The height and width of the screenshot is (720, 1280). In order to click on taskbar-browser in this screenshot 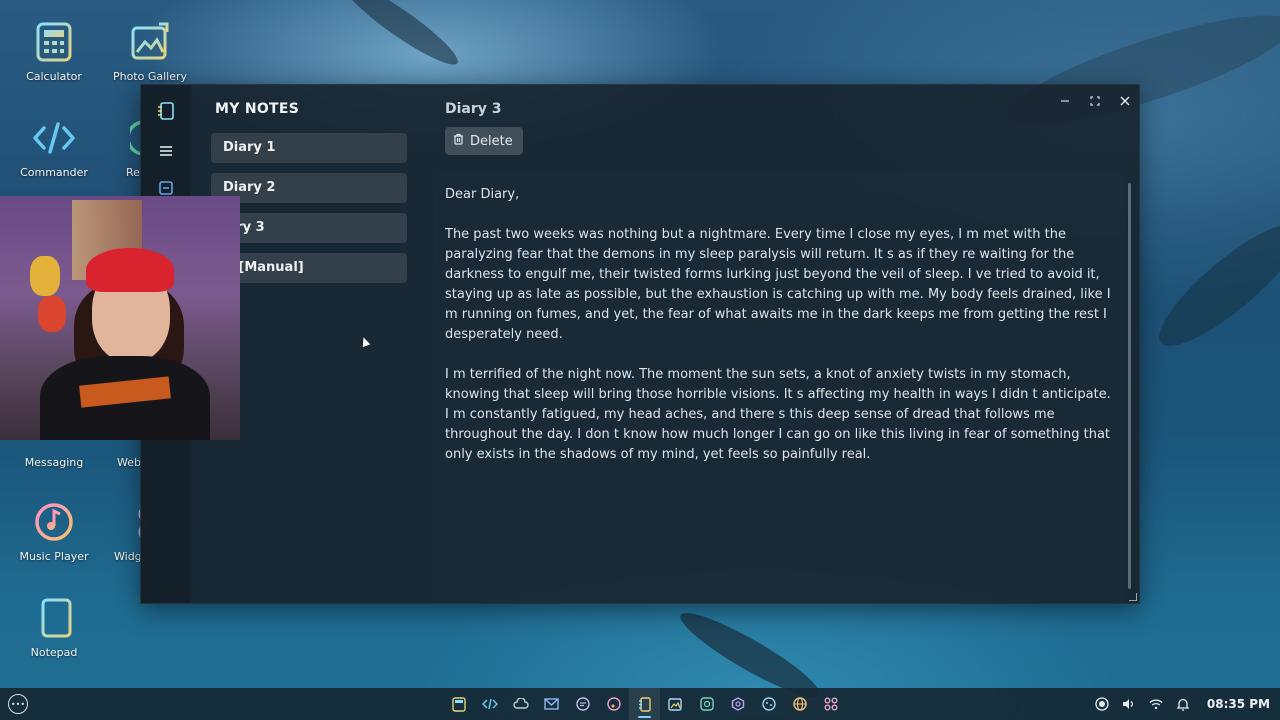, I will do `click(799, 704)`.